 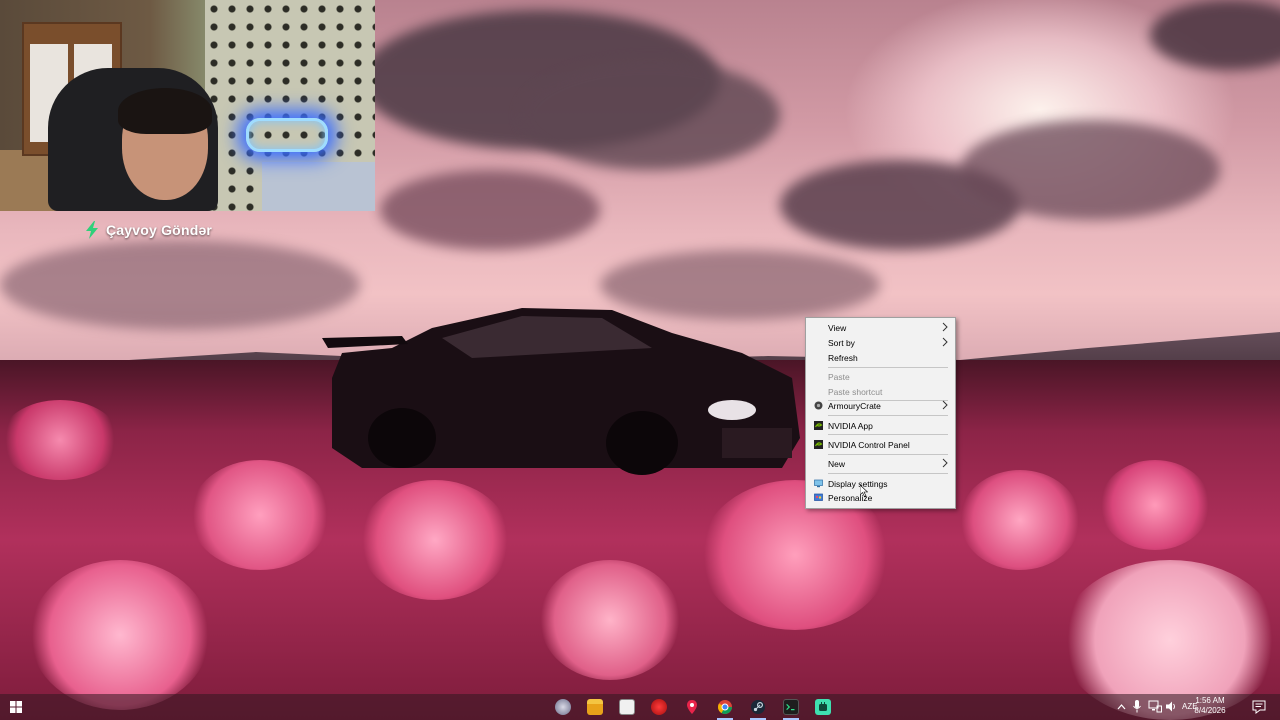 I want to click on menu-item-paste-shortcut: Paste shortcut, so click(x=880, y=391).